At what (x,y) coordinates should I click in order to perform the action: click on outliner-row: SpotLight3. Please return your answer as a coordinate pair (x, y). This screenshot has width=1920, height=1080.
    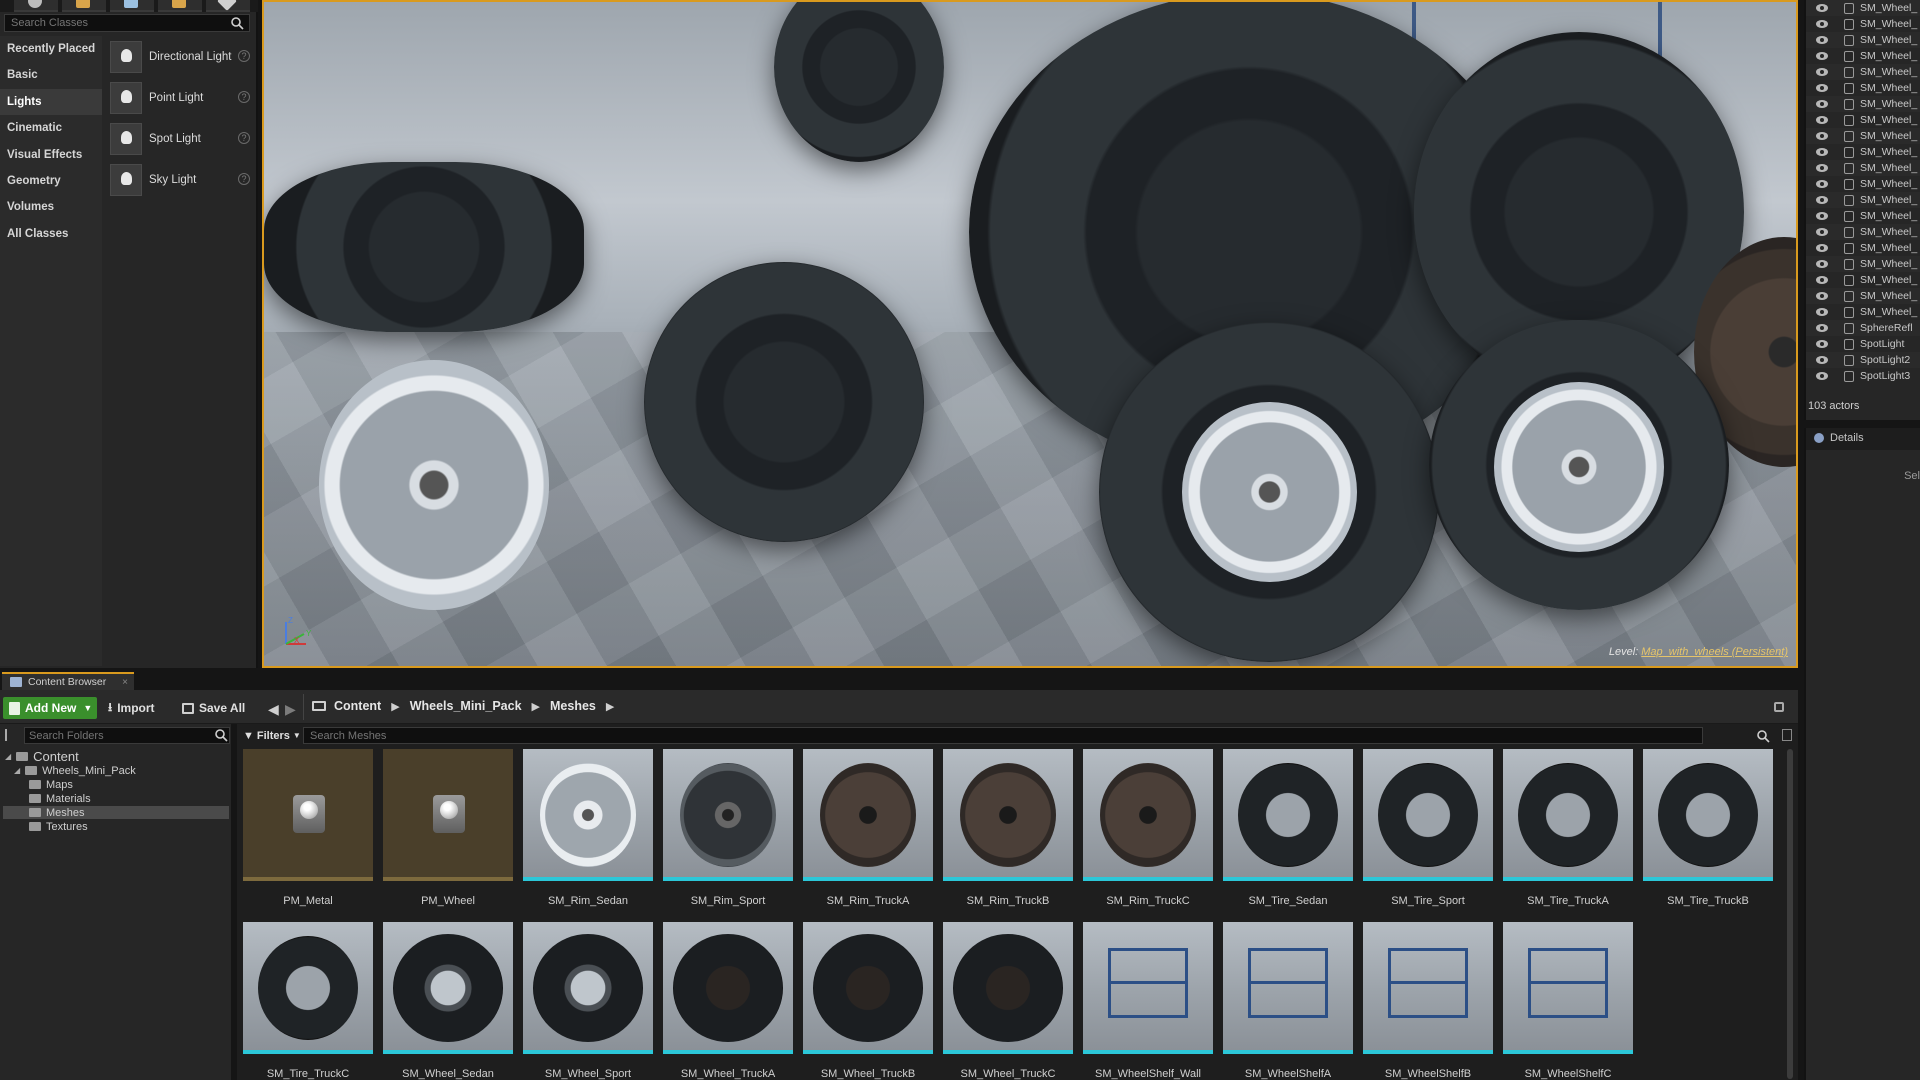
    Looking at the image, I should click on (1863, 376).